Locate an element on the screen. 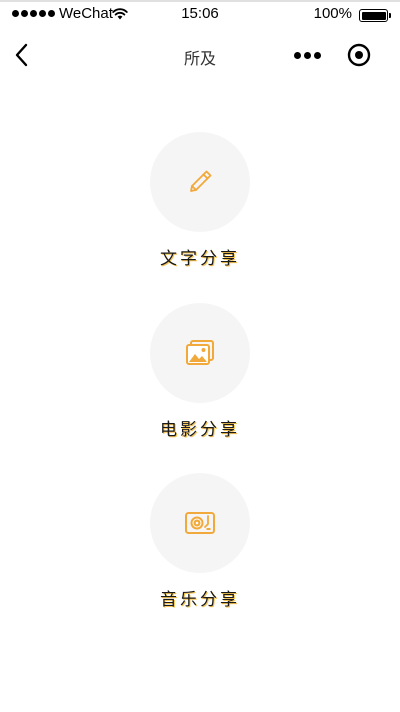 The height and width of the screenshot is (712, 400). pen-icon is located at coordinates (201, 181).